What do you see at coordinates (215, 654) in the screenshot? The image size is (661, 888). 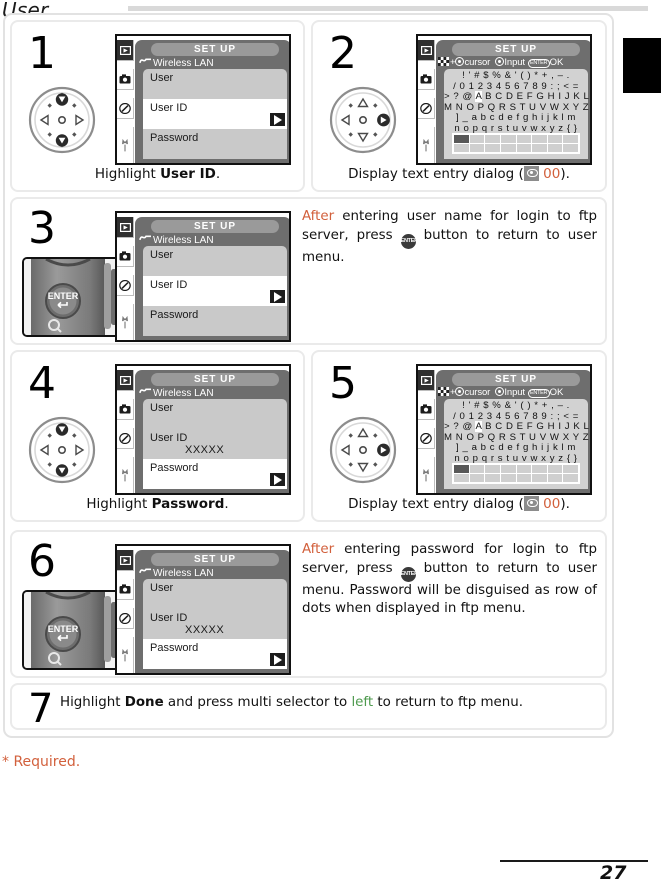 I see `menu-row-password-6: Password` at bounding box center [215, 654].